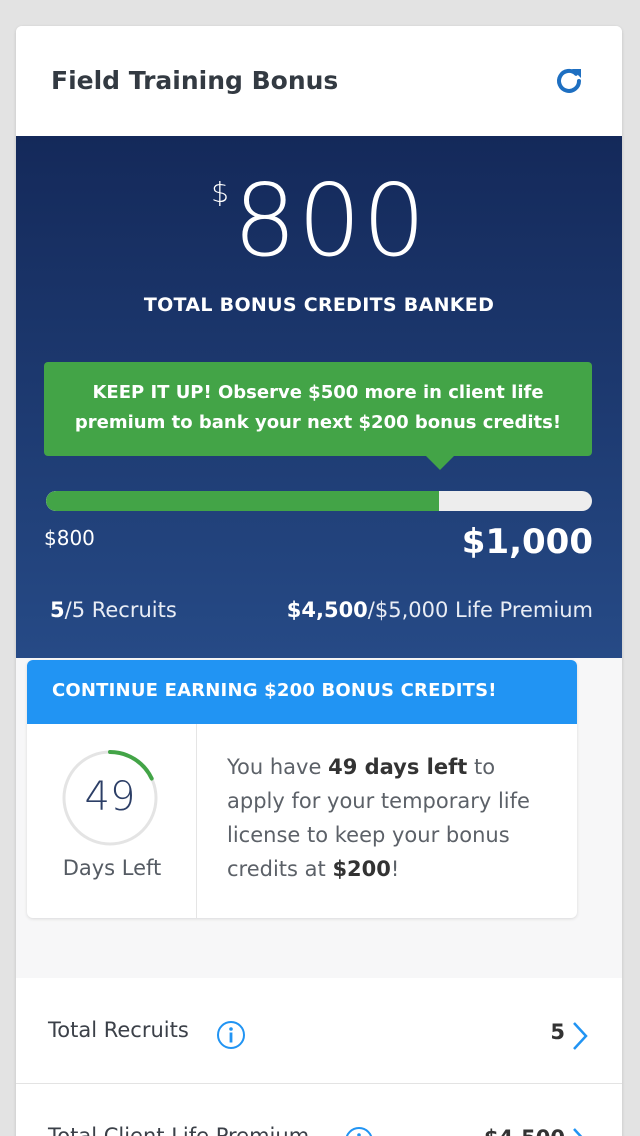 Image resolution: width=640 pixels, height=1136 pixels. Describe the element at coordinates (278, 767) in the screenshot. I see `msg-part: You have` at that location.